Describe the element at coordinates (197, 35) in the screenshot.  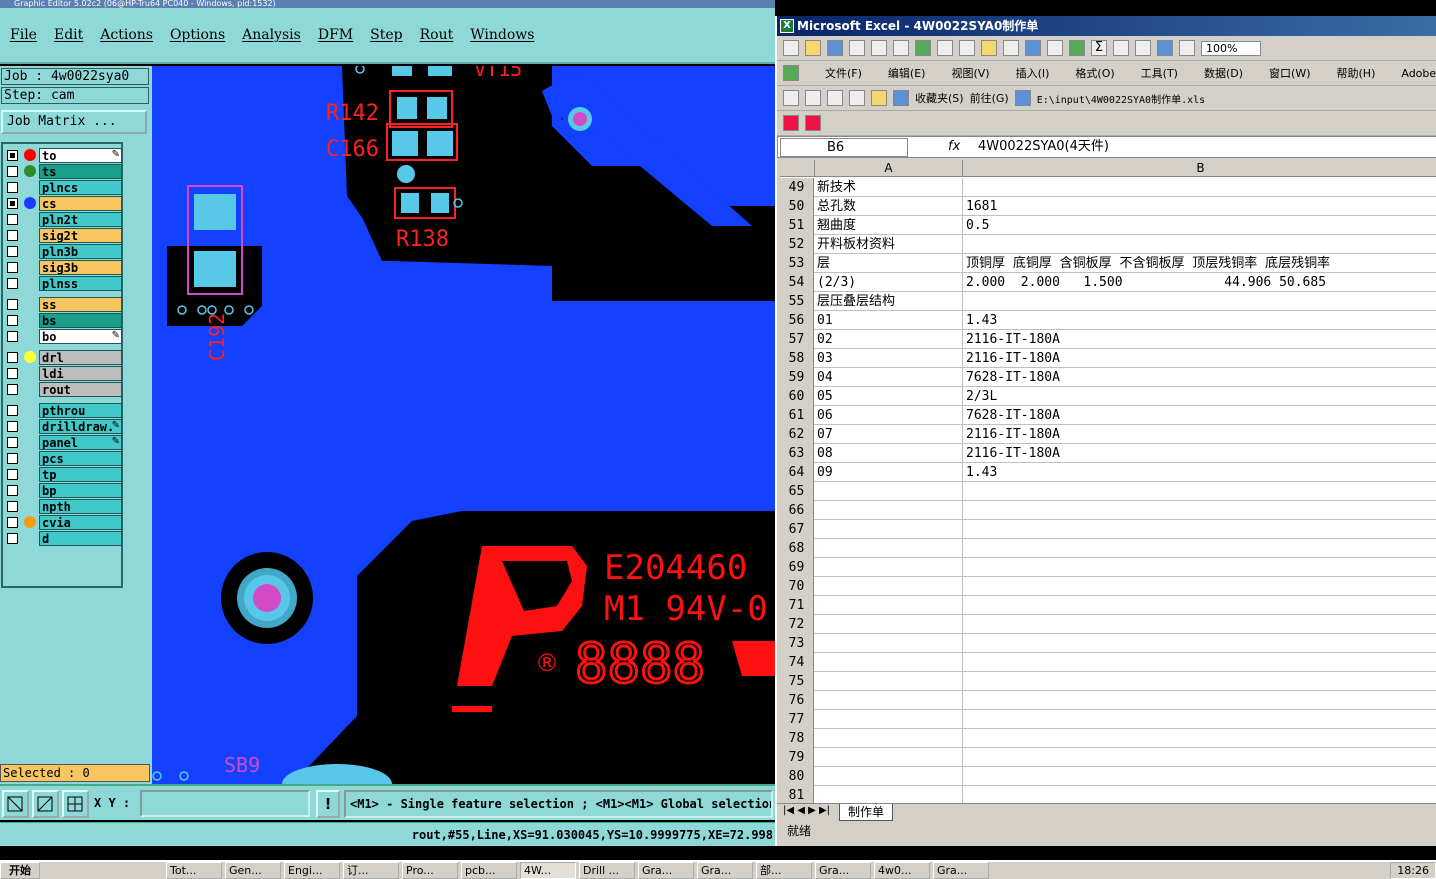
I see `menu-options: Options` at that location.